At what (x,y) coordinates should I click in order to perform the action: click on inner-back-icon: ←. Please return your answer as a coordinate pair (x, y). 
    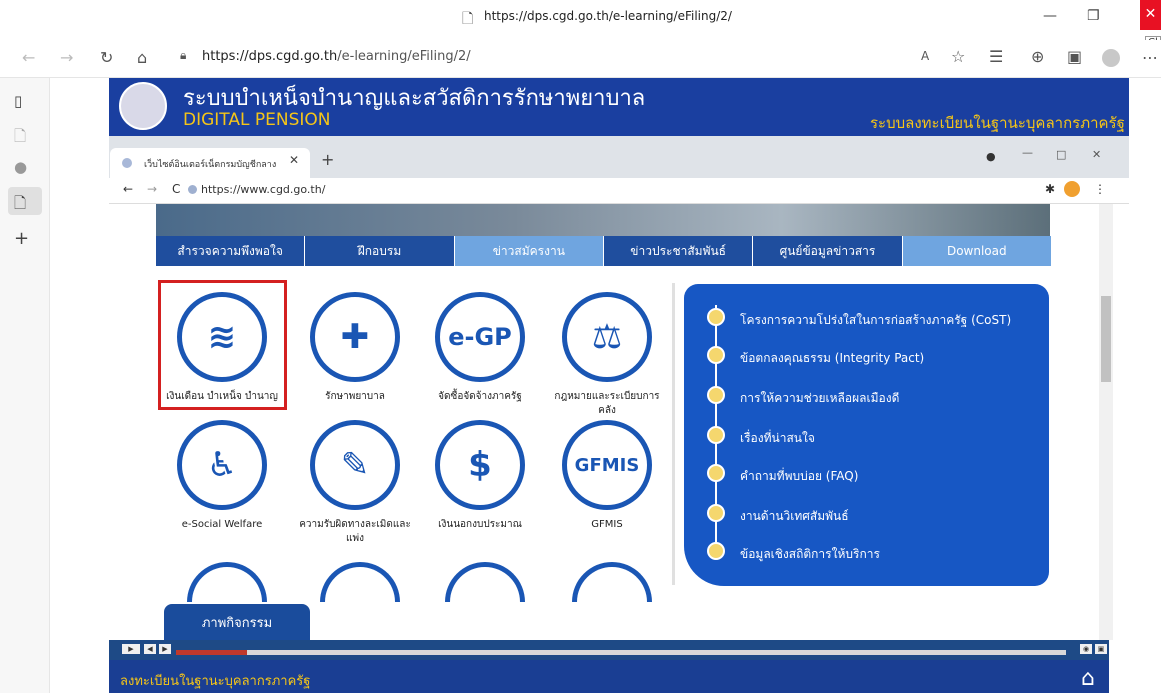
    Looking at the image, I should click on (128, 189).